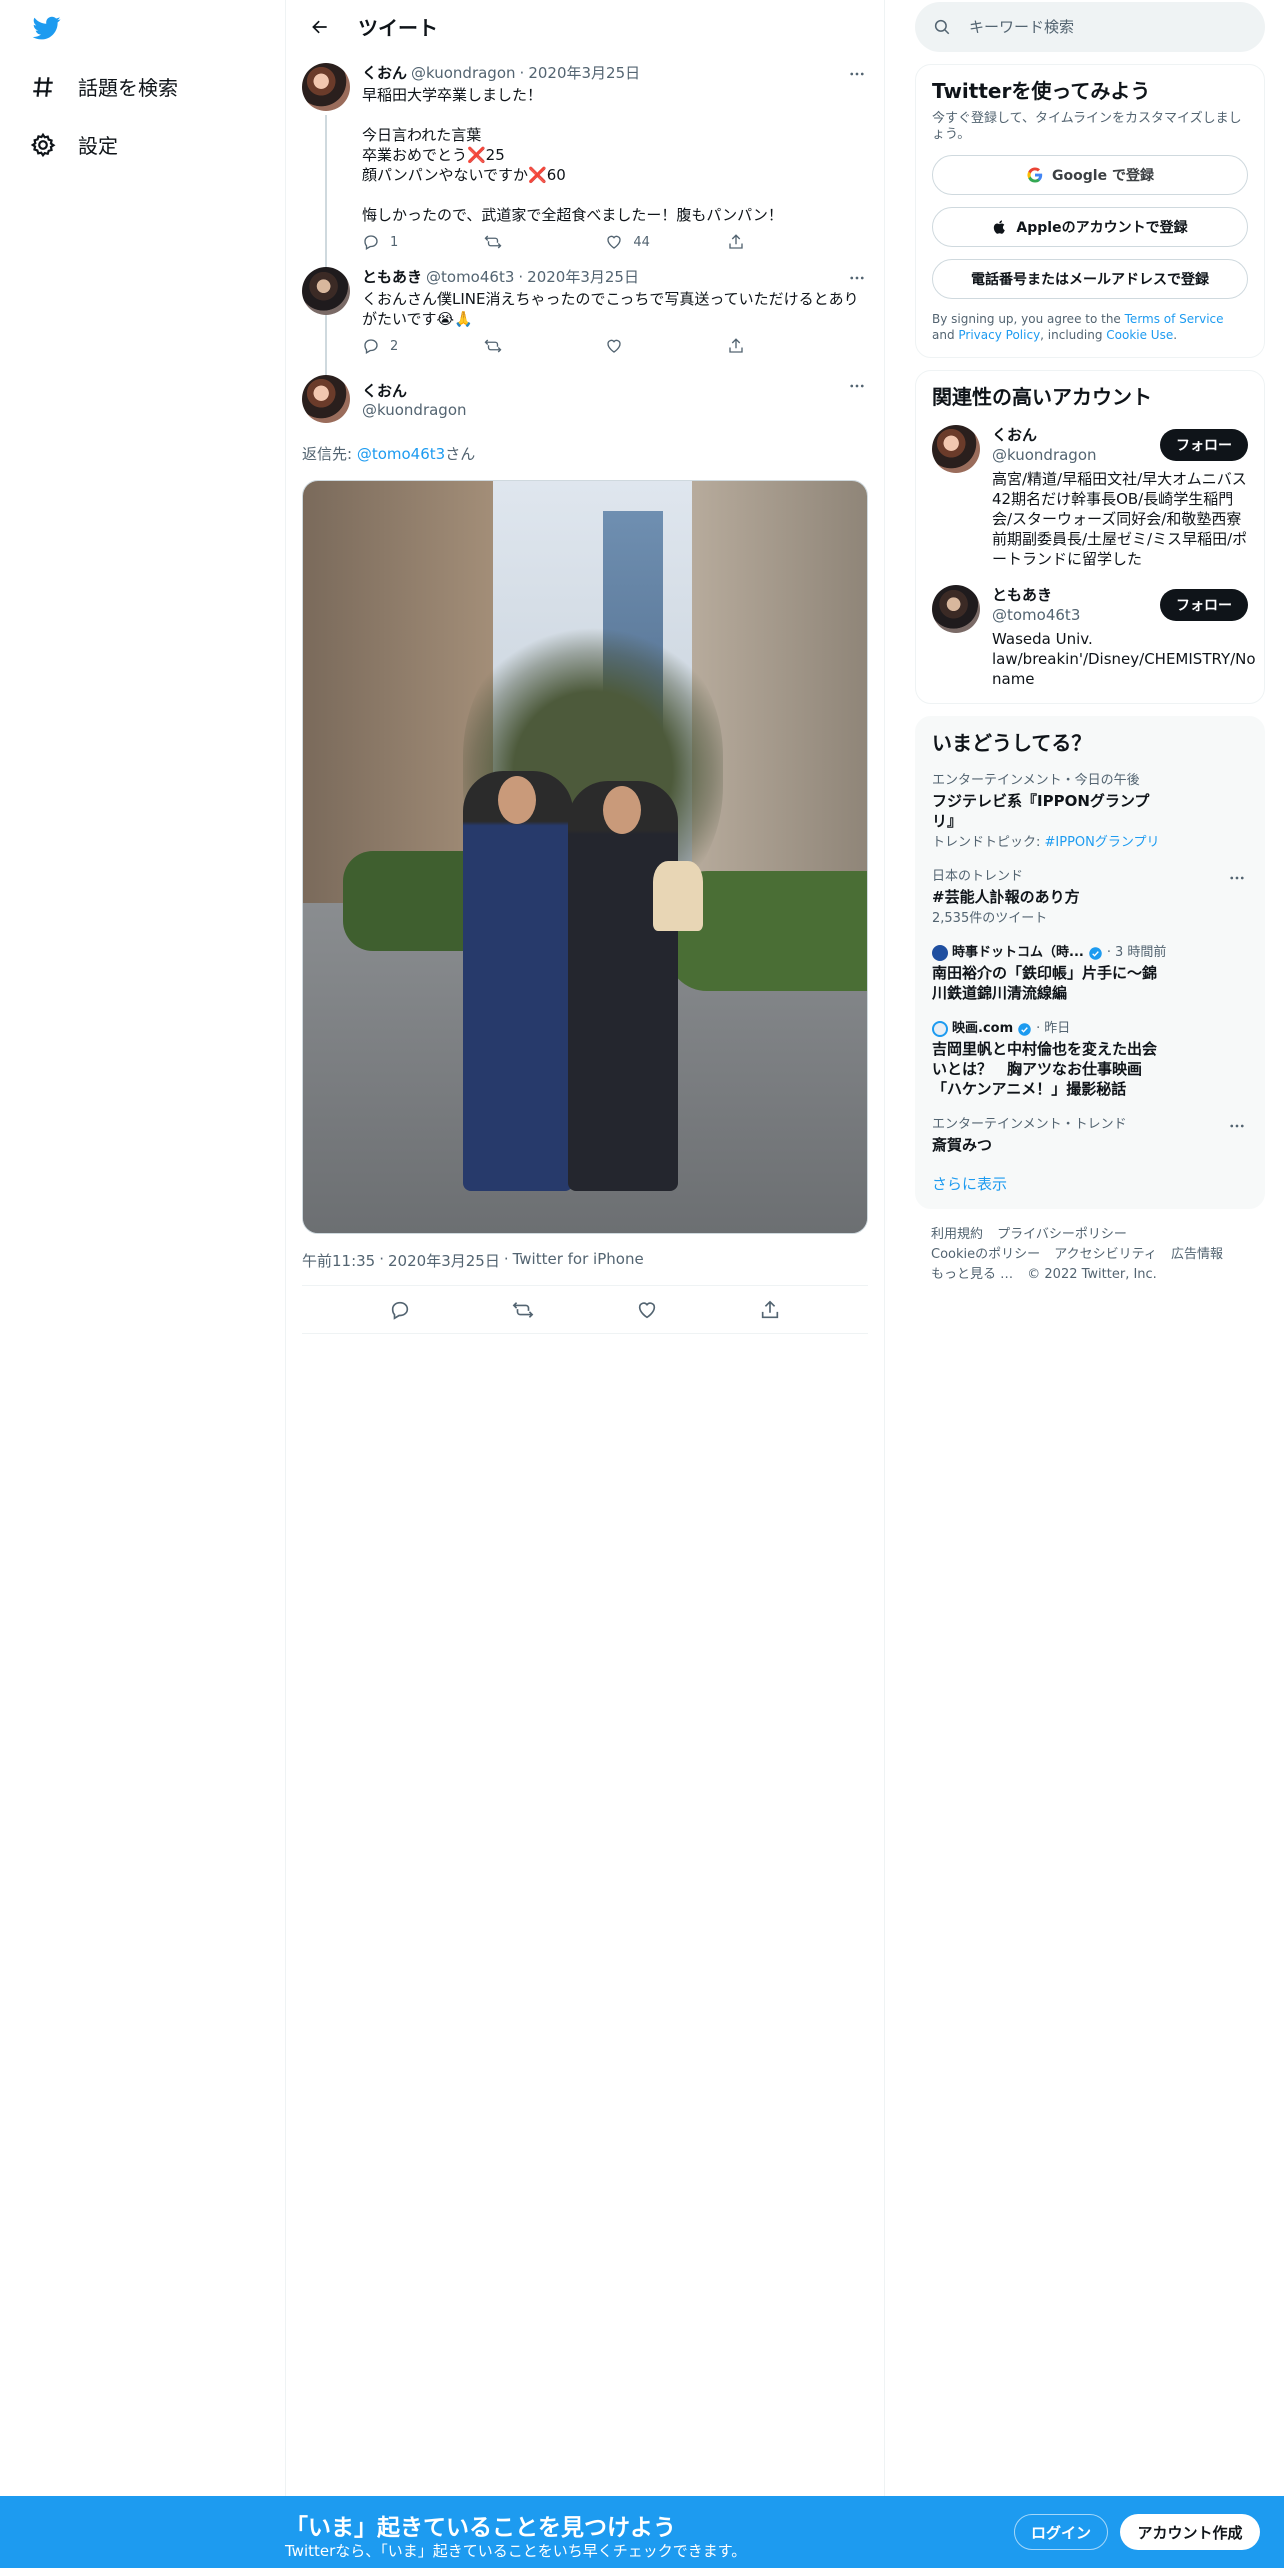  What do you see at coordinates (957, 1234) in the screenshot?
I see `footer-link-terms: 利用規約` at bounding box center [957, 1234].